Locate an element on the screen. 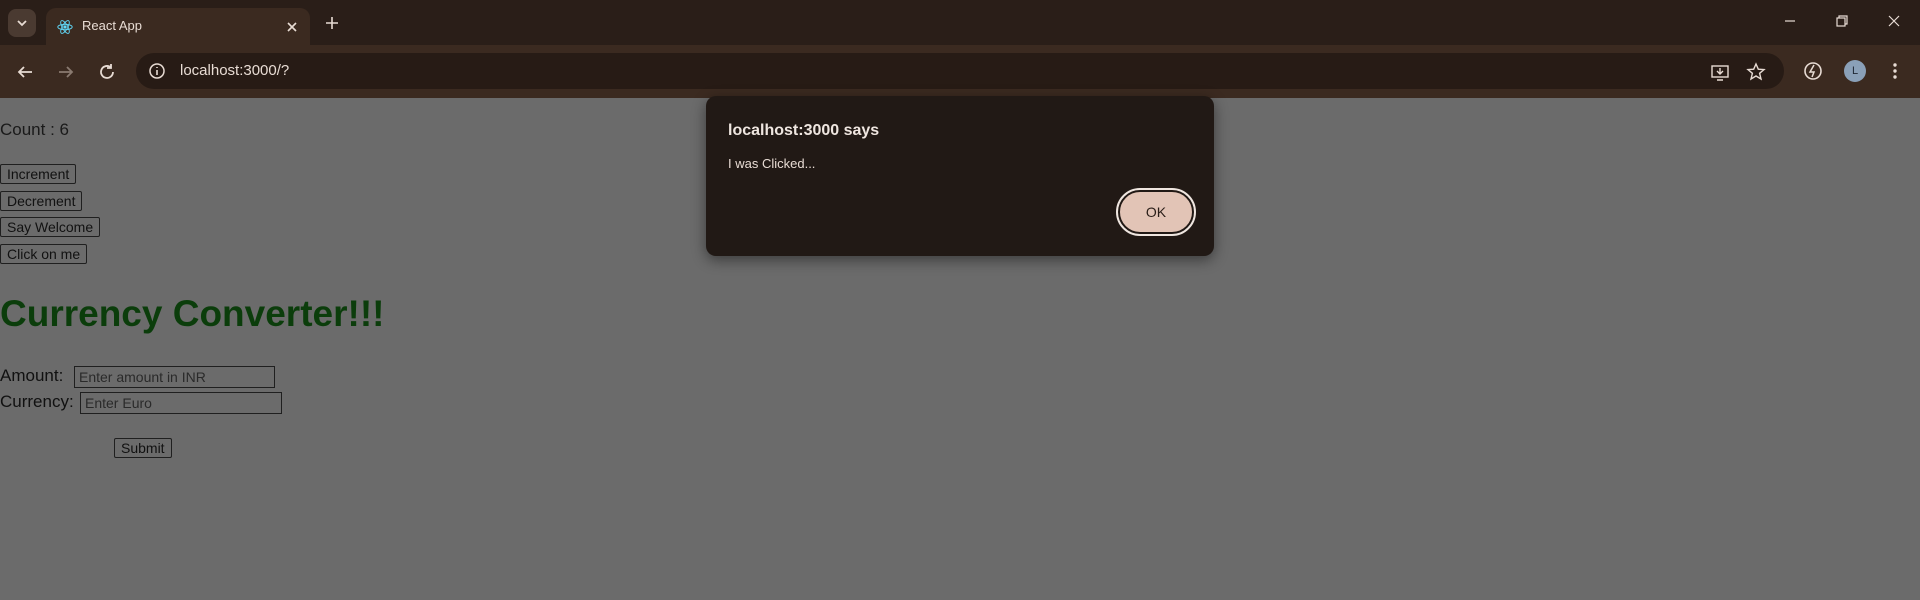  reload-icon is located at coordinates (107, 72).